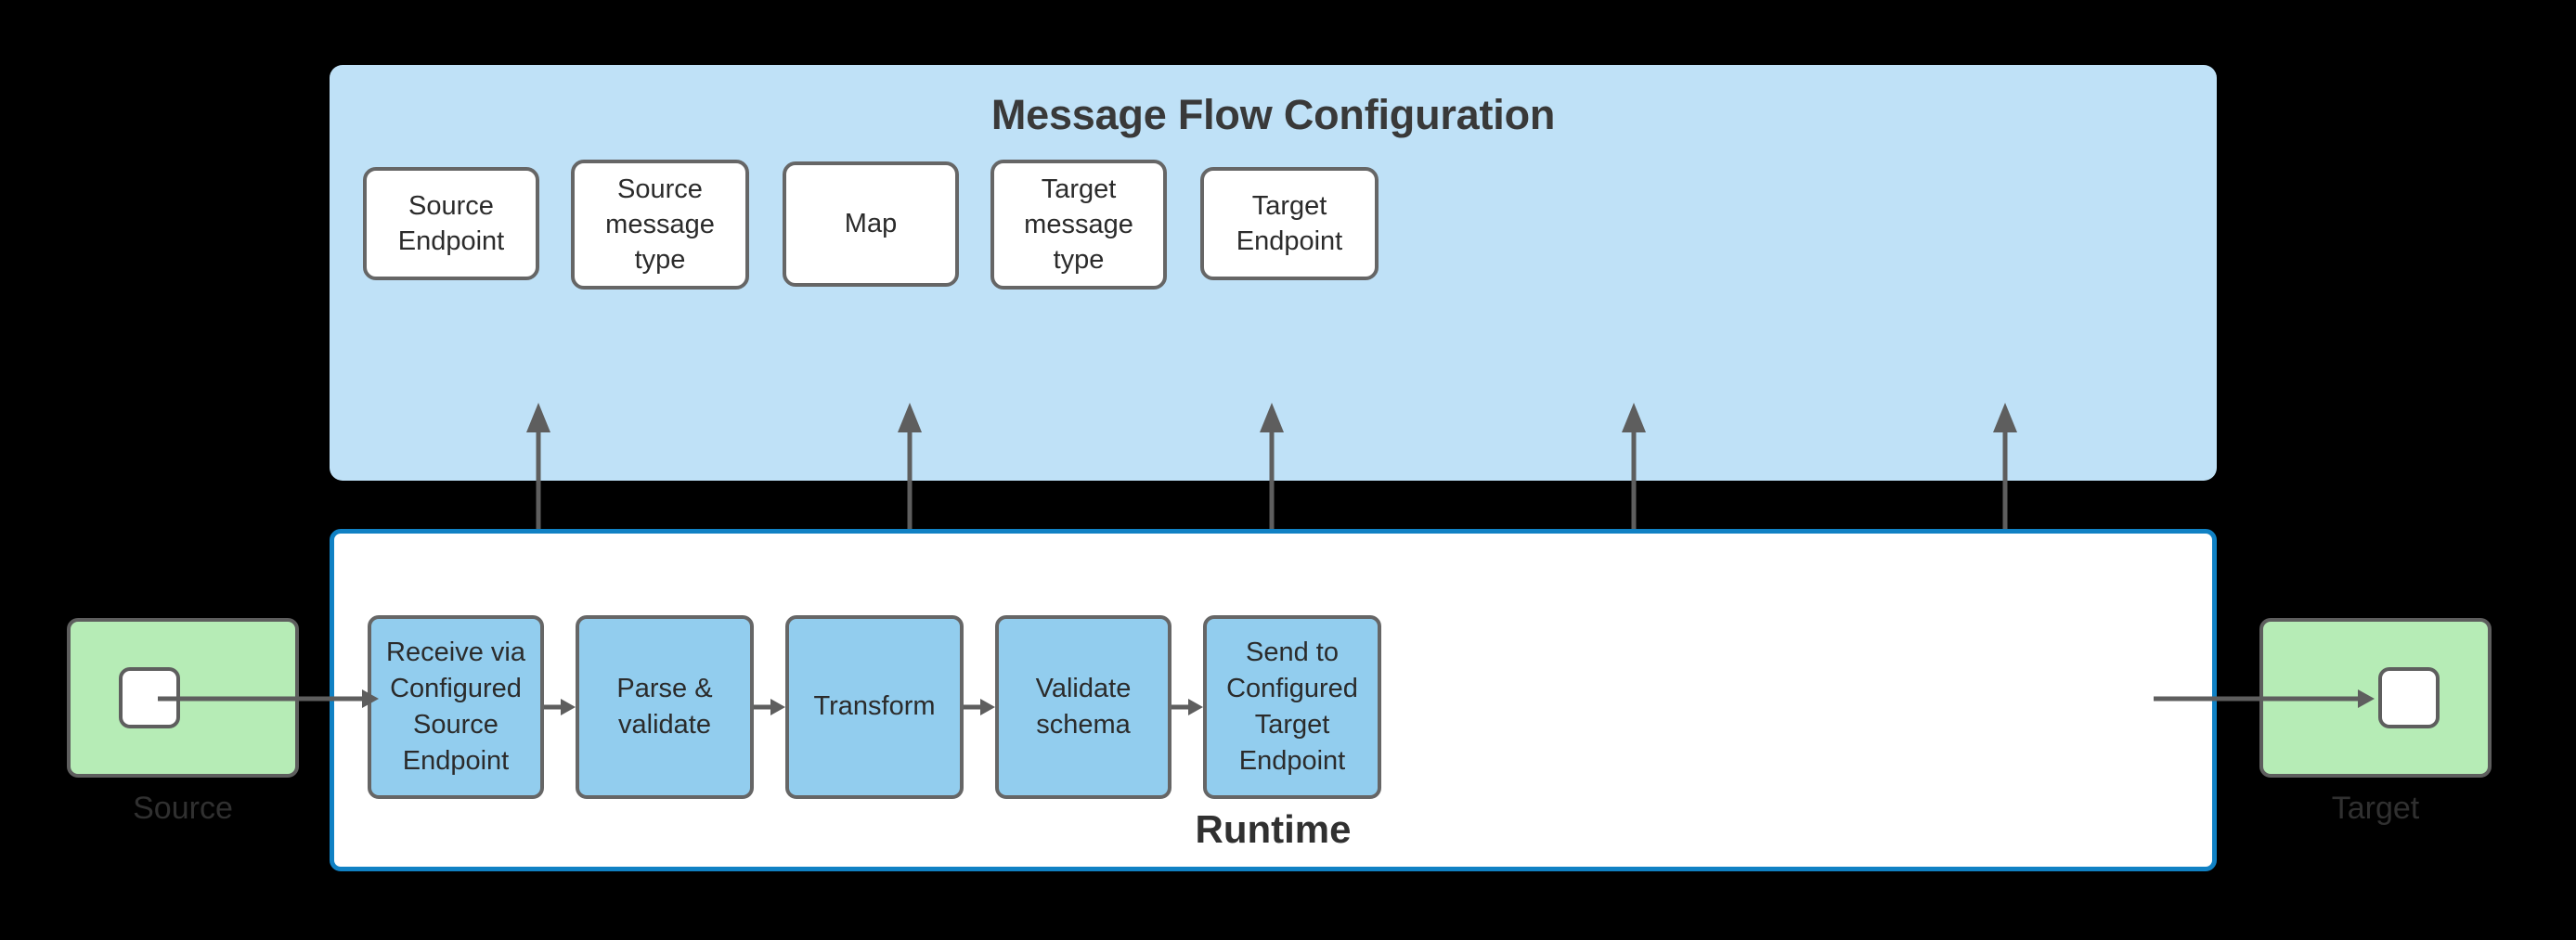 This screenshot has width=2576, height=940. I want to click on arrow-validate-to-send, so click(1188, 707).